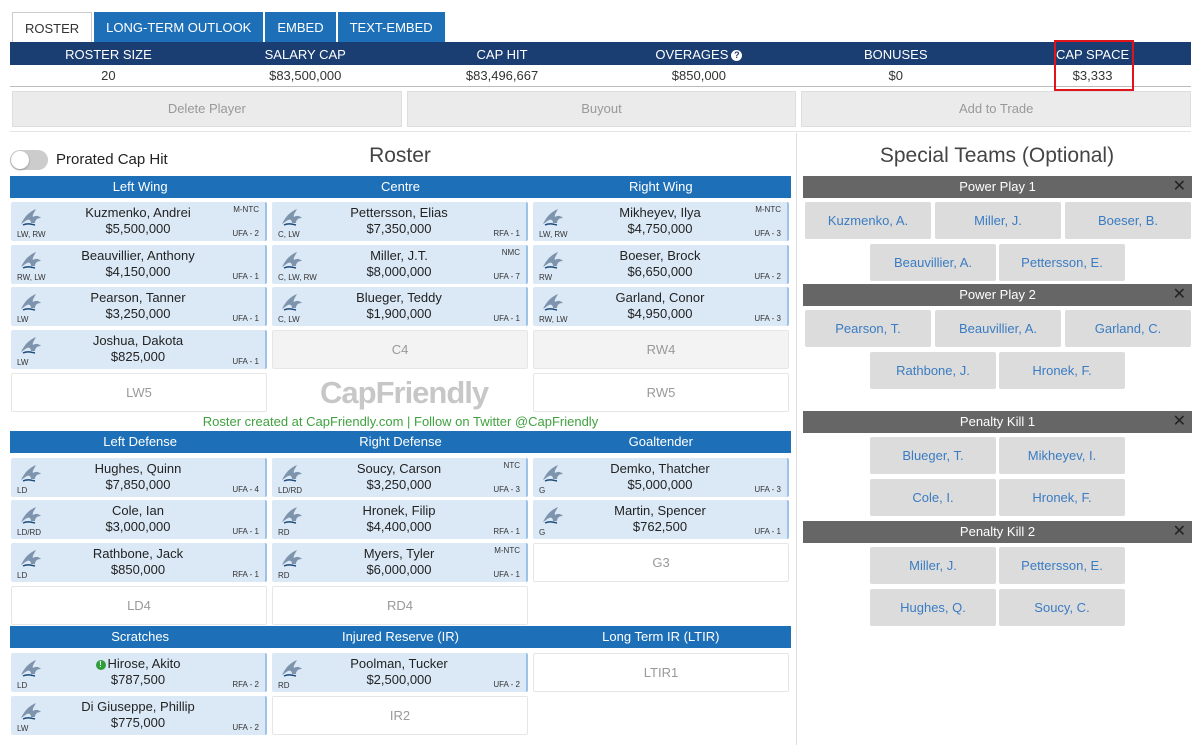  I want to click on player-card: RD Poolman, Tucker $2,500,000 UFA - 2, so click(400, 672).